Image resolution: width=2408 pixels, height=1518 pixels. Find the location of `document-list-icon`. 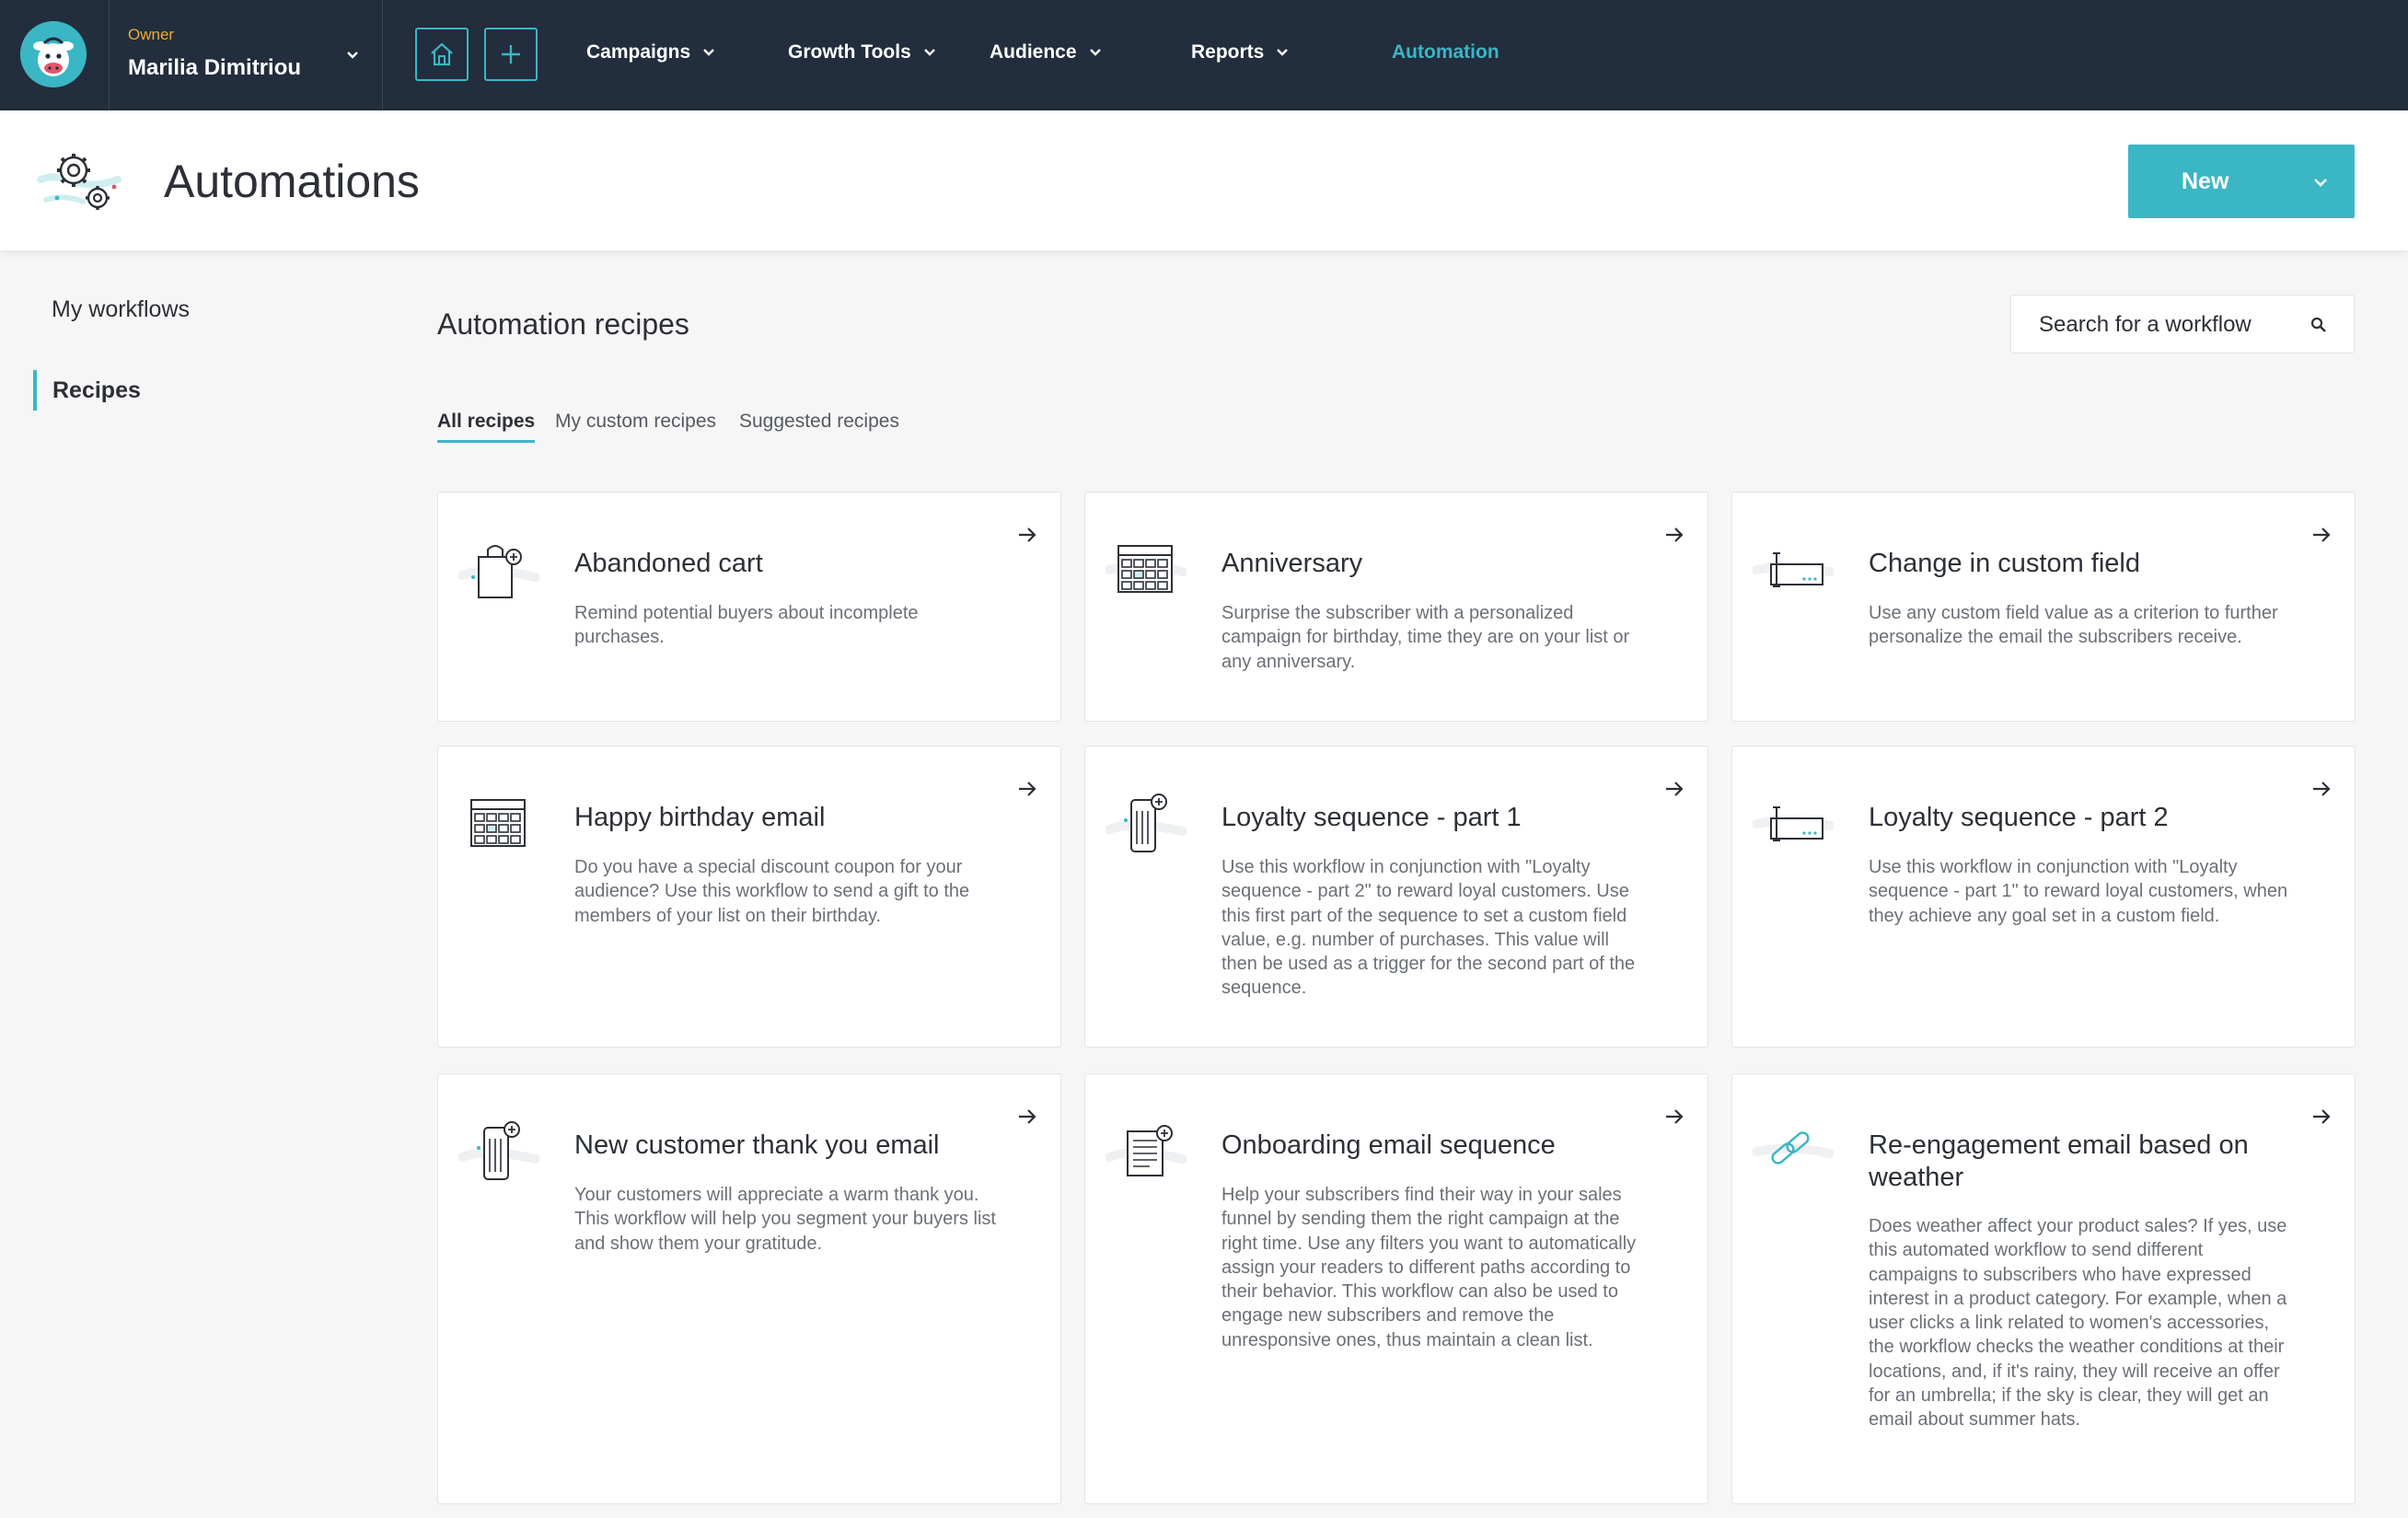

document-list-icon is located at coordinates (1146, 1150).